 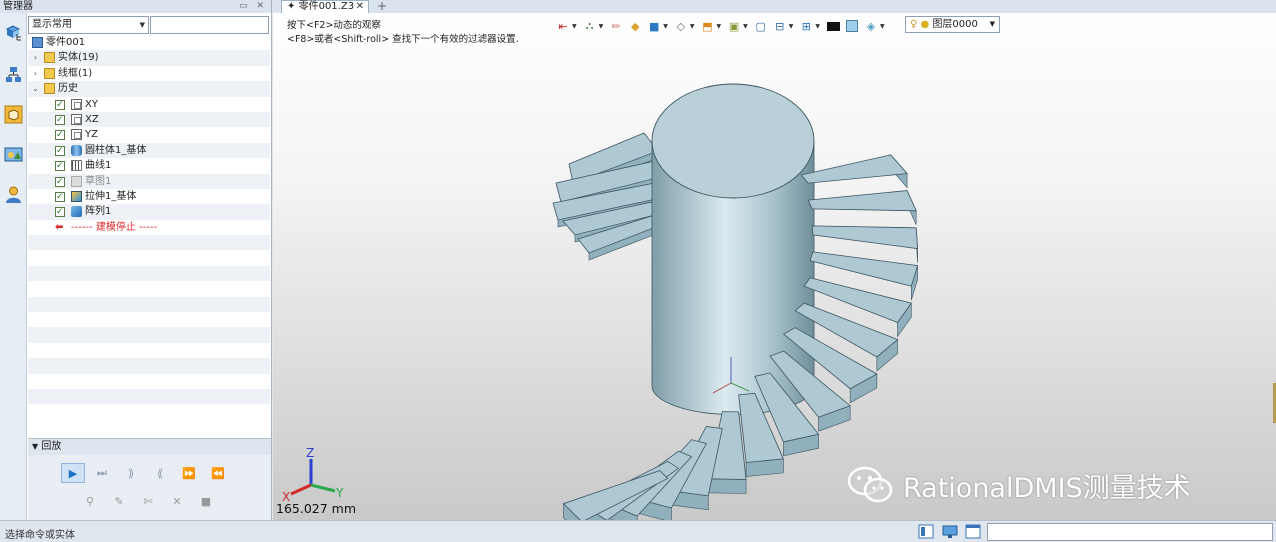 What do you see at coordinates (13, 154) in the screenshot?
I see `view-manager-icon` at bounding box center [13, 154].